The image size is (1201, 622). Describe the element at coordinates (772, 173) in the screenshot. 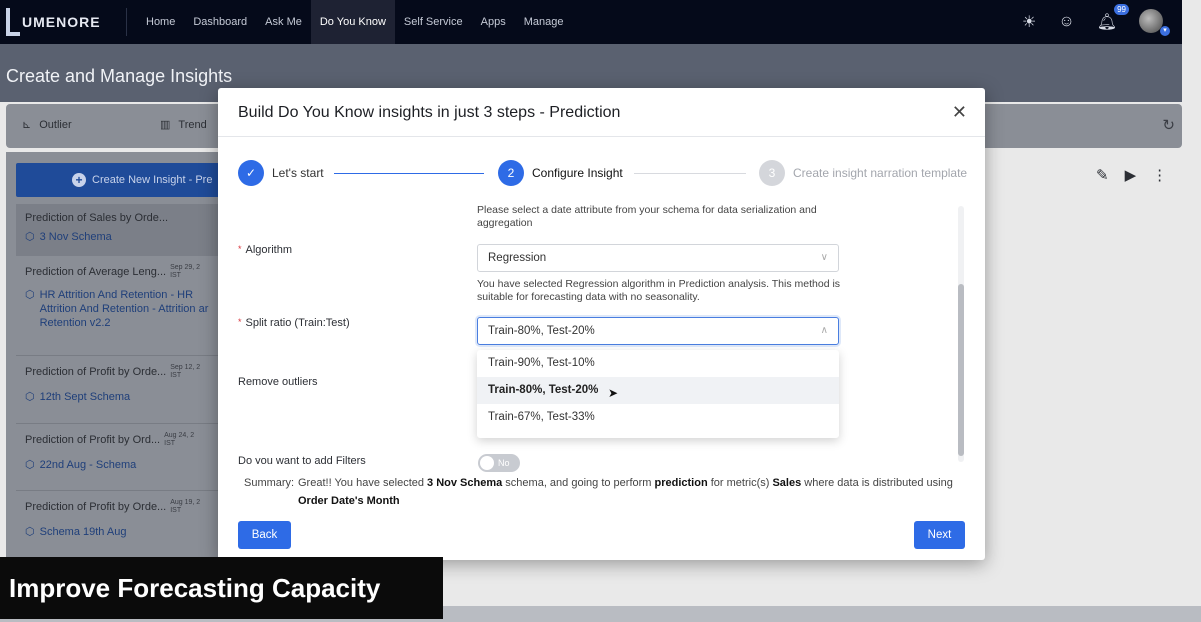

I see `step-3-number: 3` at that location.